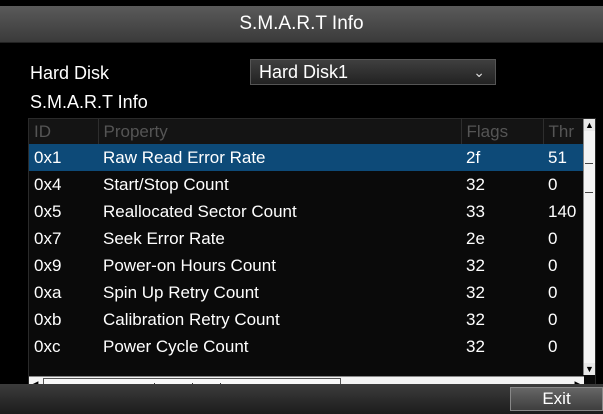  What do you see at coordinates (306, 319) in the screenshot?
I see `table-row: 0xb Calibration Retry Count 32 0` at bounding box center [306, 319].